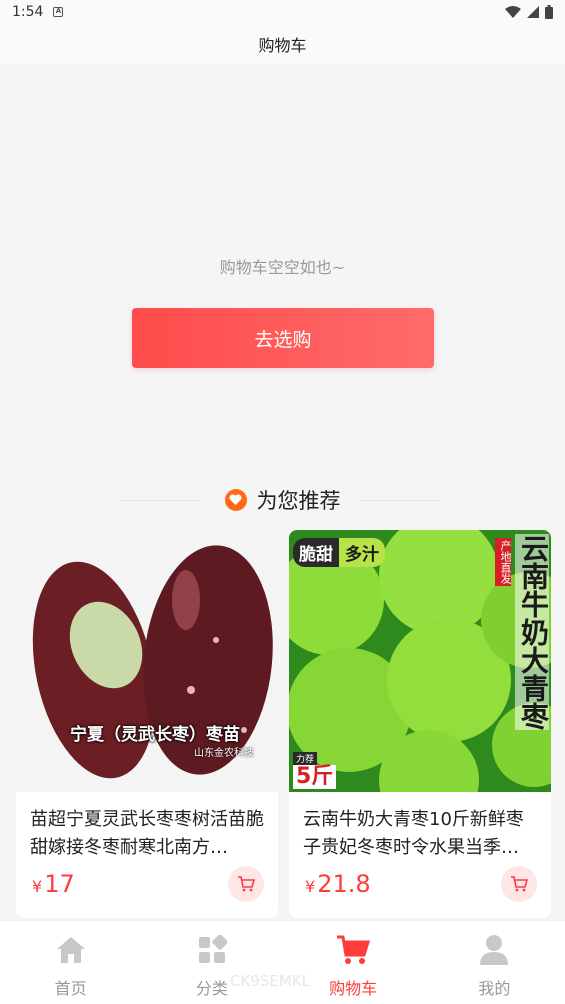  What do you see at coordinates (212, 950) in the screenshot?
I see `category-icon` at bounding box center [212, 950].